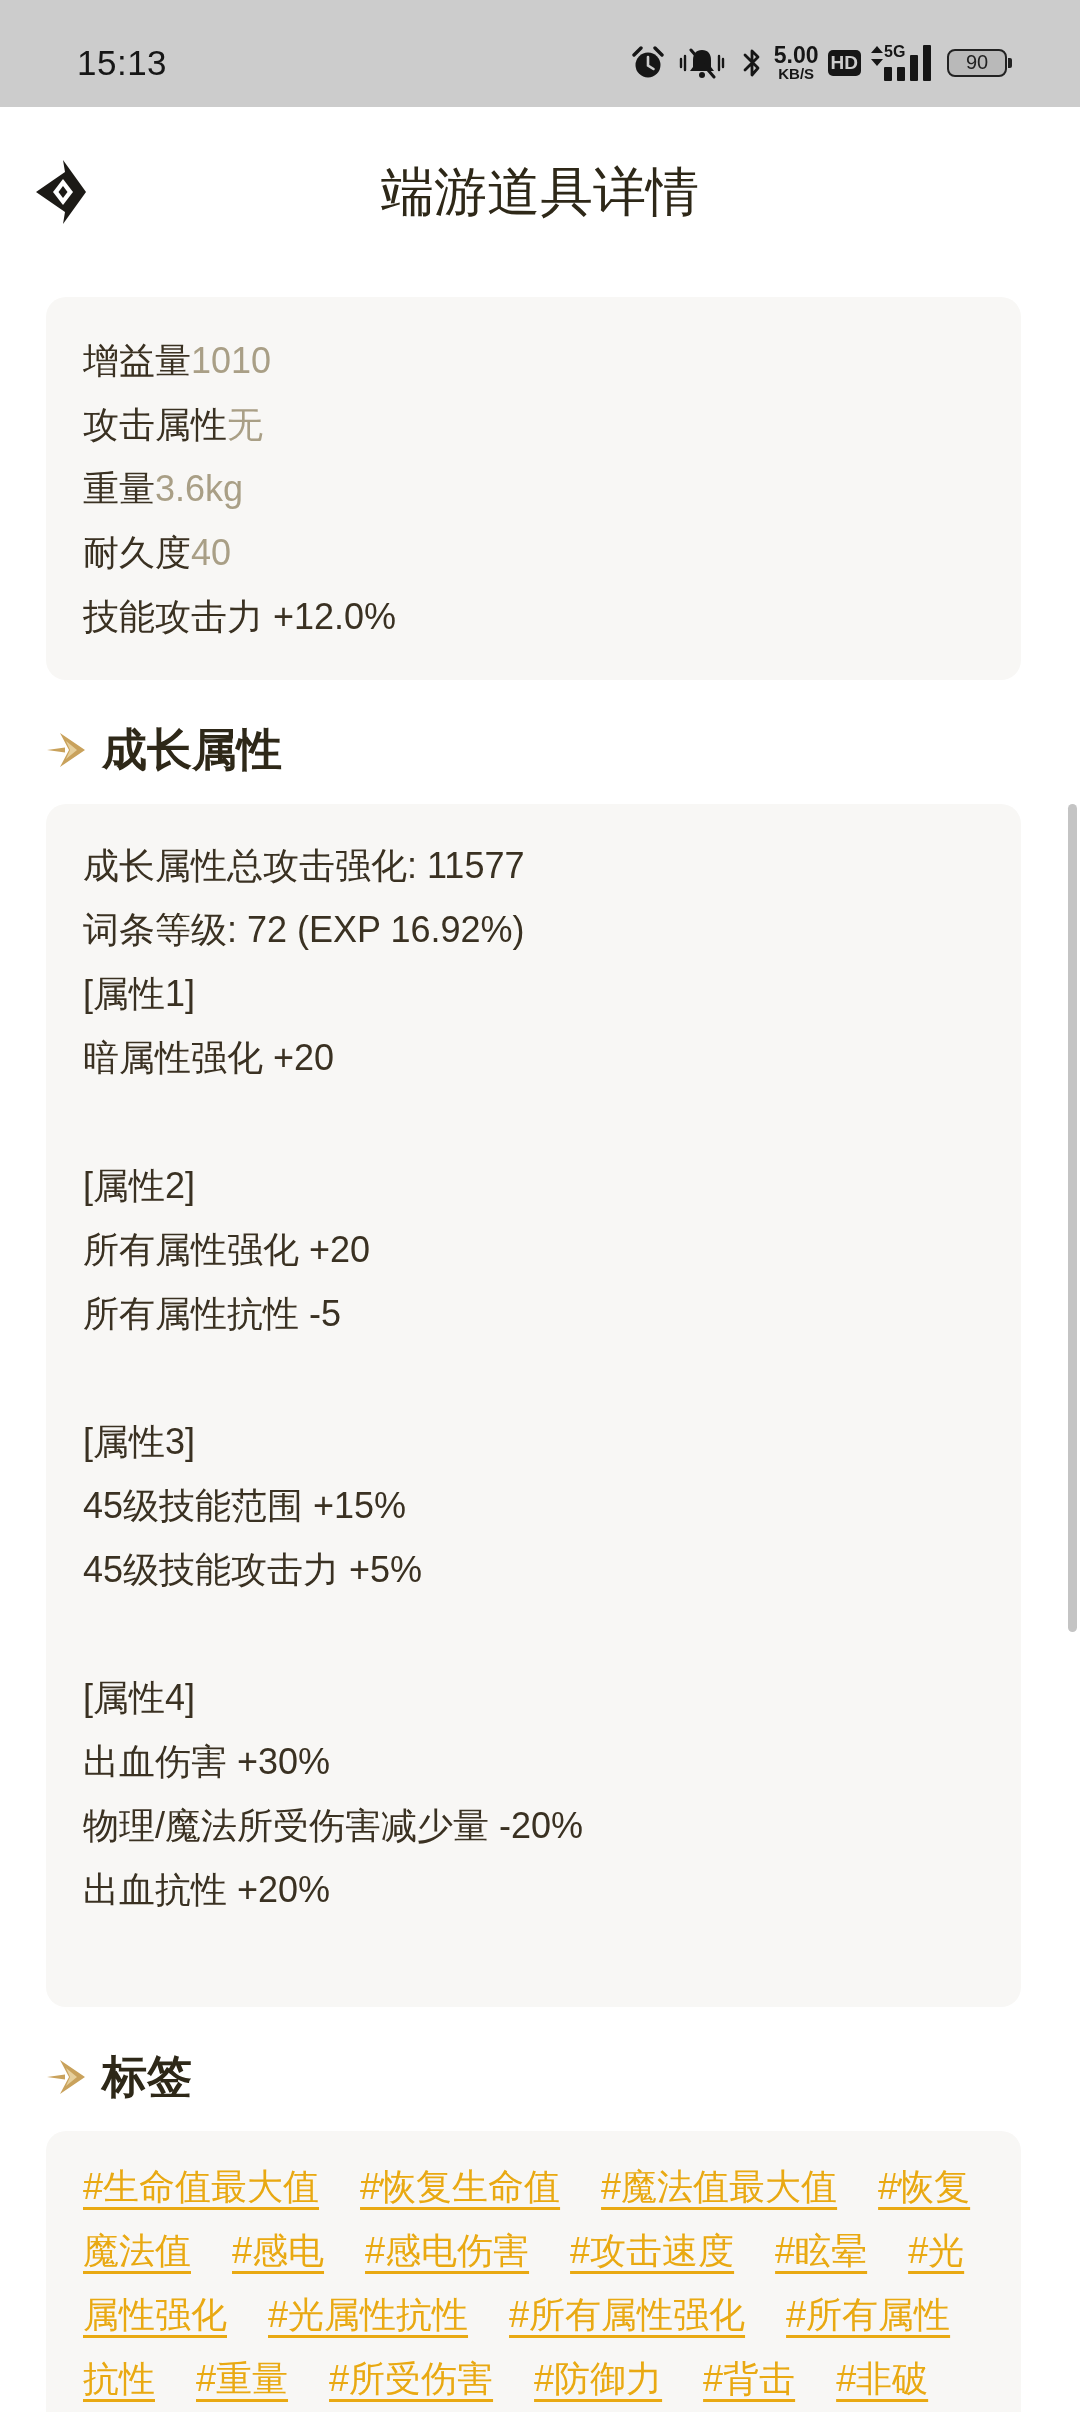 The width and height of the screenshot is (1080, 2412). I want to click on attribute-effect: 物理/魔法所受伤害减少量 -20%, so click(334, 1826).